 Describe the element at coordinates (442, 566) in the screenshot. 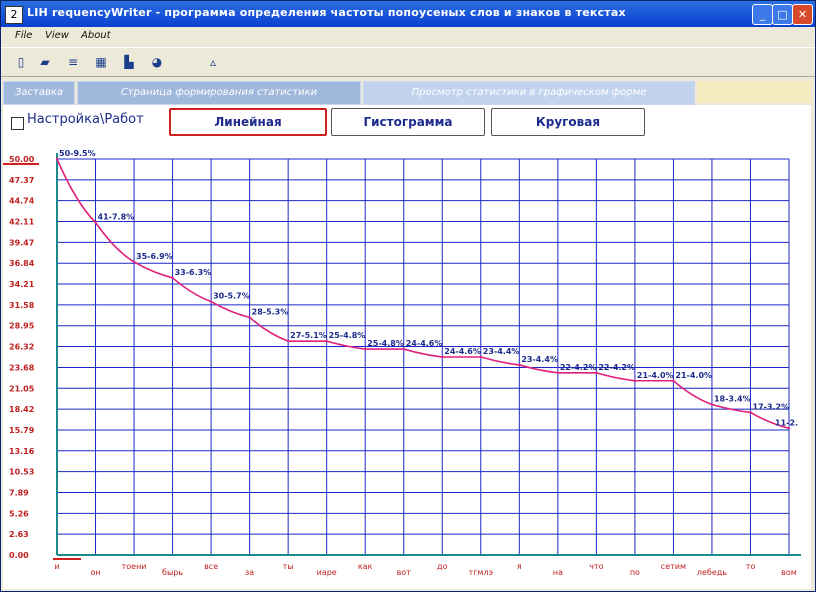

I see `x-tick-label: до` at that location.